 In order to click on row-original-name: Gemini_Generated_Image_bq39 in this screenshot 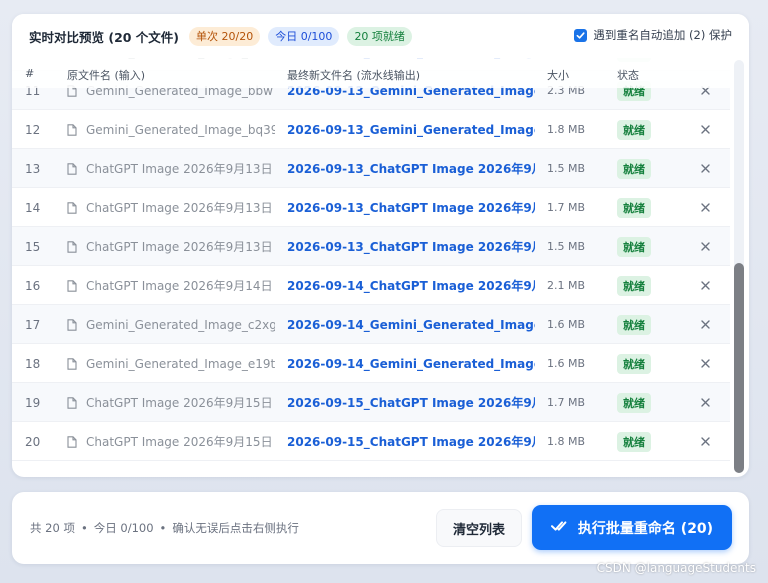, I will do `click(171, 129)`.